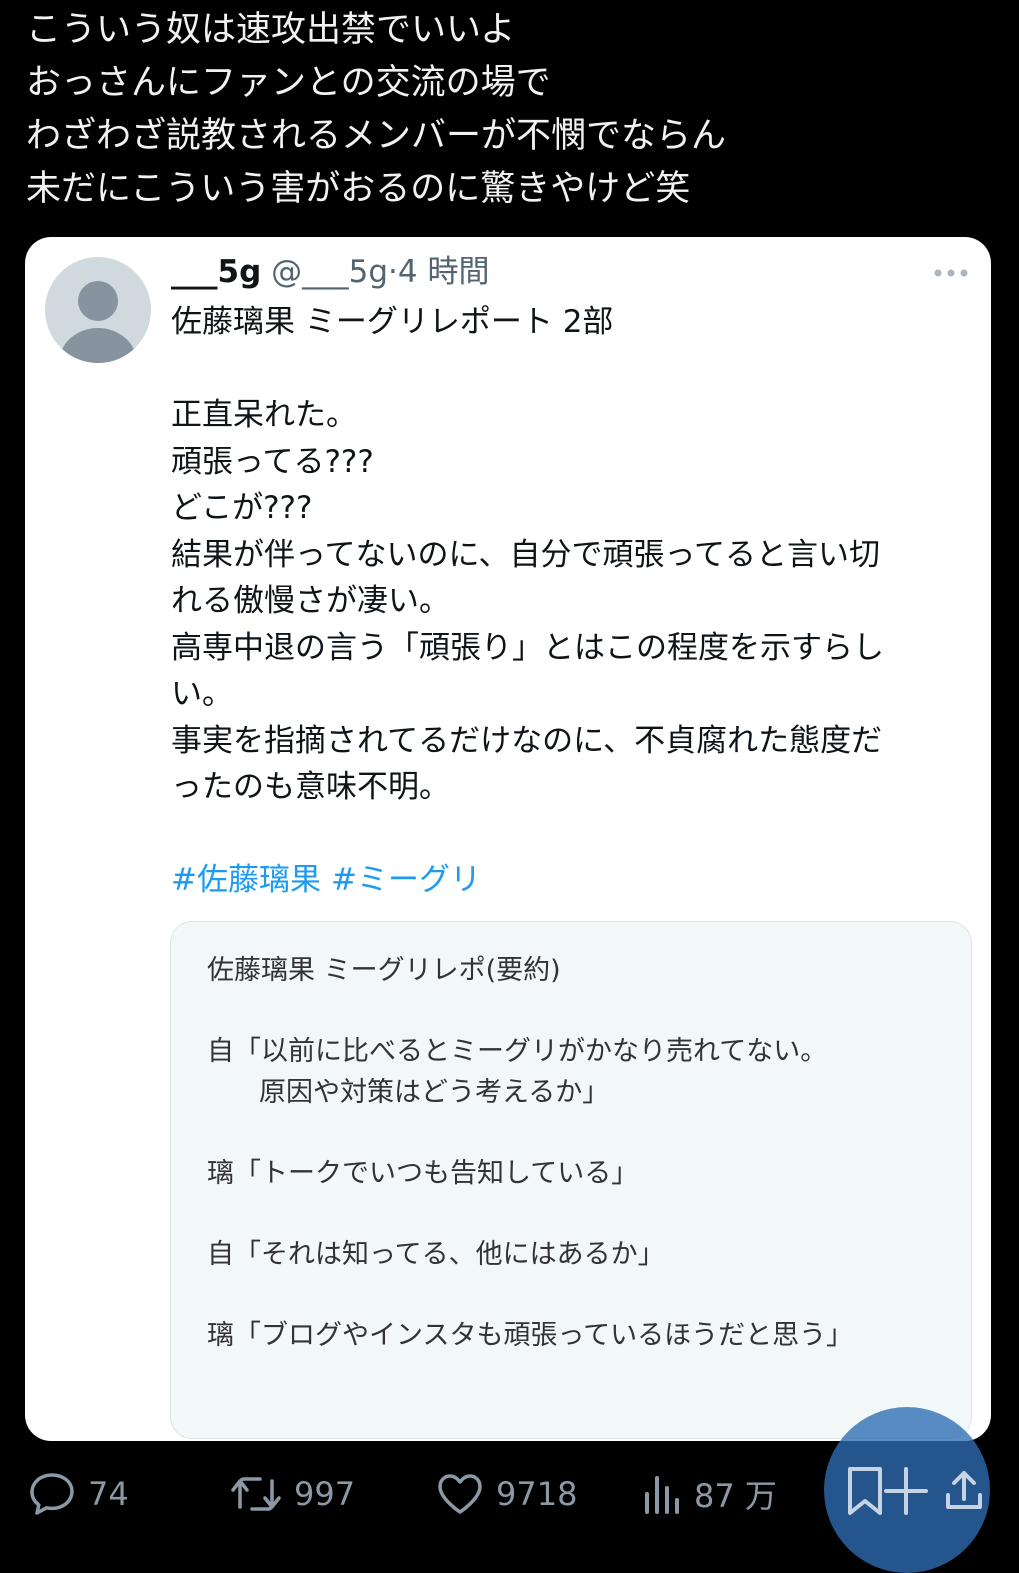 This screenshot has width=1019, height=1573. Describe the element at coordinates (358, 189) in the screenshot. I see `post-text-line: 未だにこういう害がおるのに驚きやけど笑` at that location.